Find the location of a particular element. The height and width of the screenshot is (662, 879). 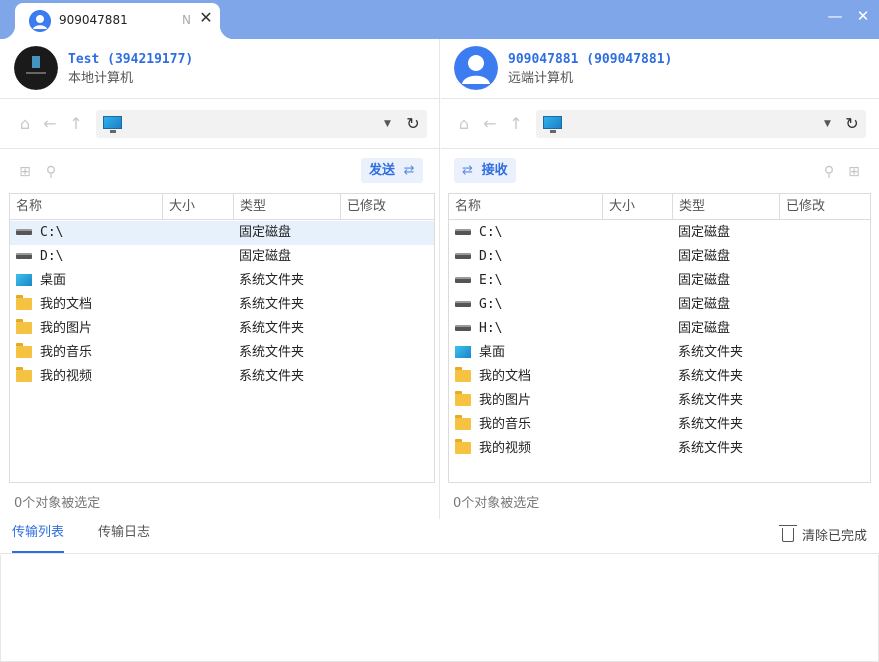

remote-toolbar: ⇄ 接收 ⚲ ⊞ is located at coordinates (660, 171).